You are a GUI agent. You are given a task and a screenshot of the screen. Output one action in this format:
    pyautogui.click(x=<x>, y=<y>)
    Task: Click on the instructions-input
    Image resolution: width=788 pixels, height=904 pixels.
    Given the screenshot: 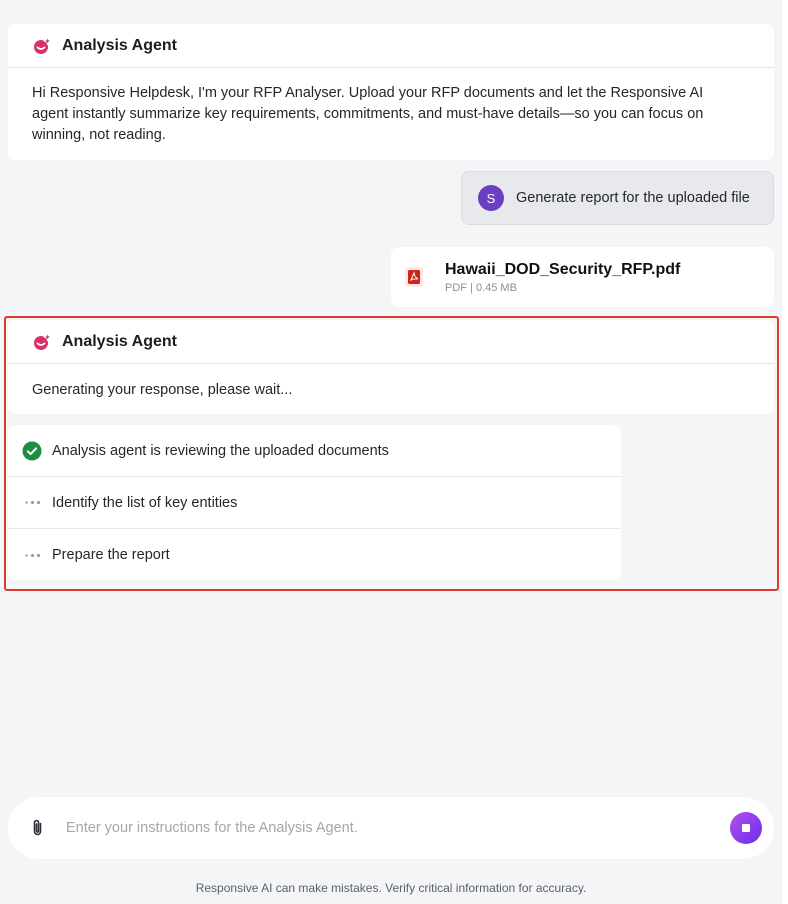 What is the action you would take?
    pyautogui.click(x=397, y=828)
    